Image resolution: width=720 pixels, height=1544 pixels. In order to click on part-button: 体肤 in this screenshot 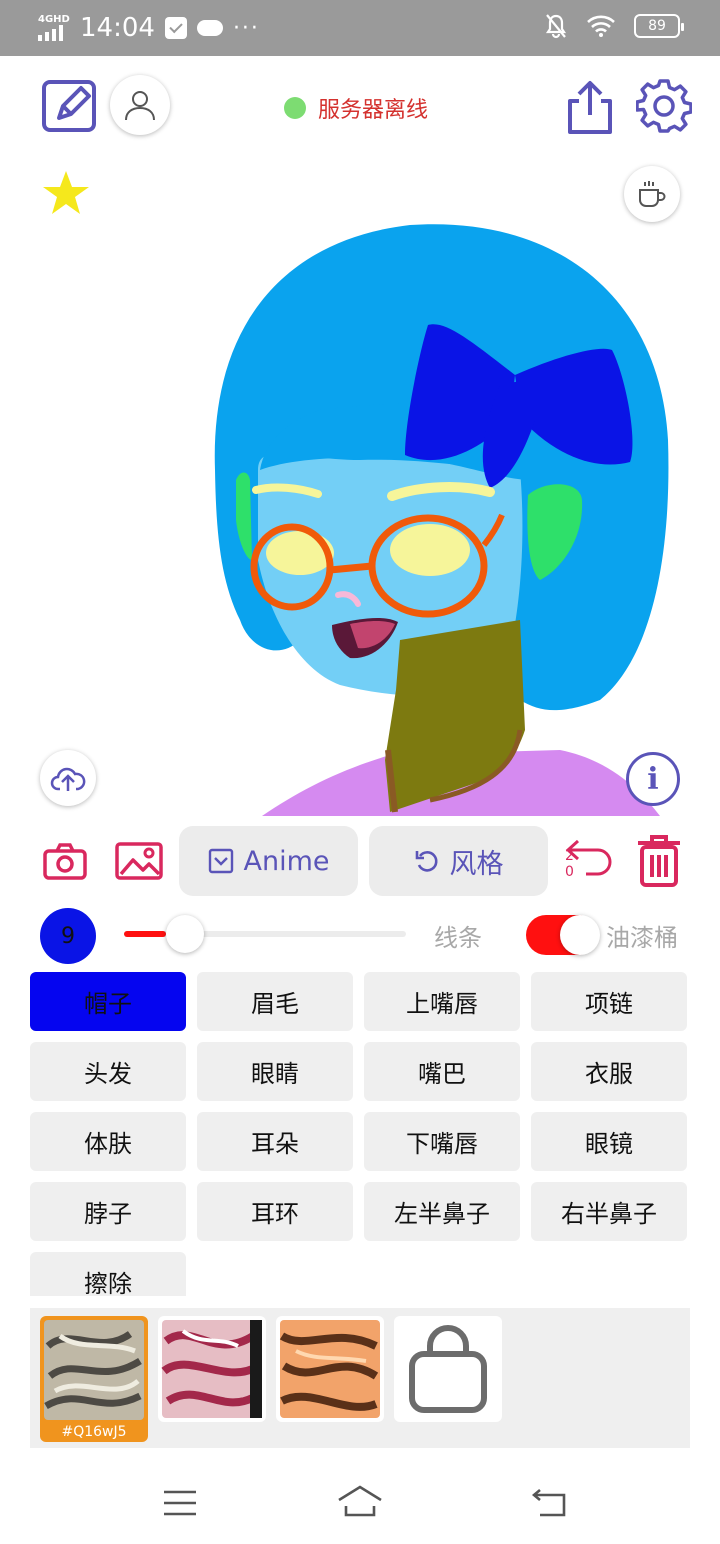, I will do `click(108, 1141)`.